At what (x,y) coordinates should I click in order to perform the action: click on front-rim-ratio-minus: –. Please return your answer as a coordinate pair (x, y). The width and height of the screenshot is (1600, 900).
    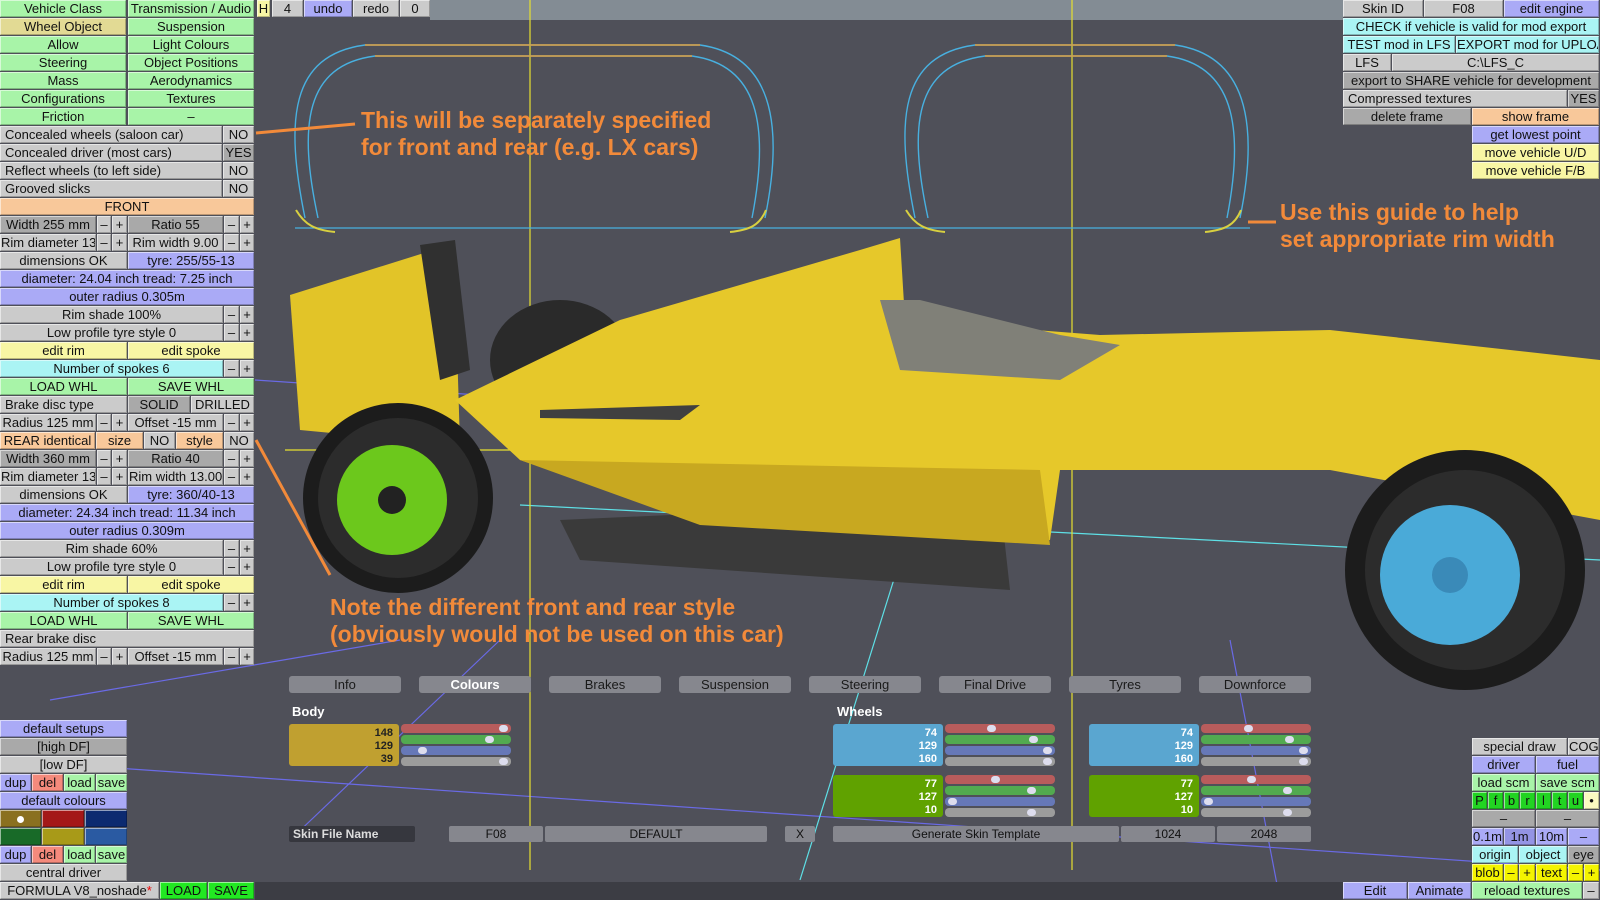
    Looking at the image, I should click on (231, 242).